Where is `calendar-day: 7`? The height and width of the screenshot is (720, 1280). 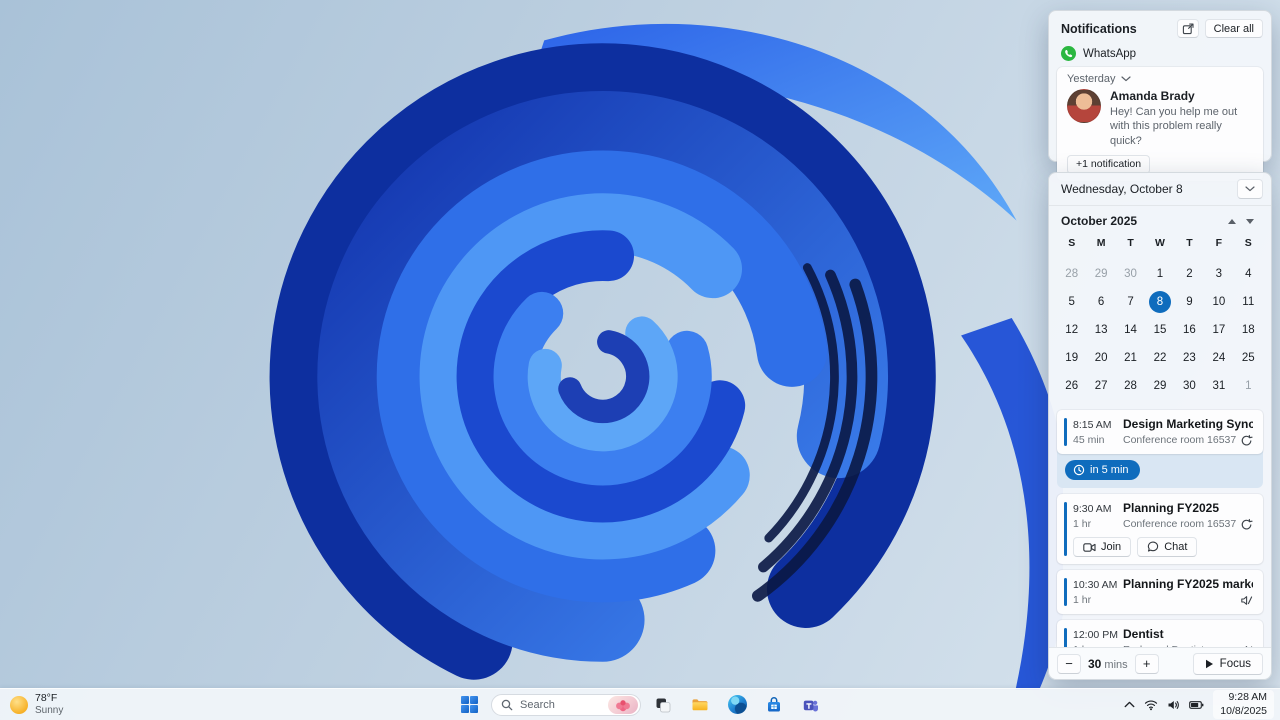
calendar-day: 7 is located at coordinates (1130, 302).